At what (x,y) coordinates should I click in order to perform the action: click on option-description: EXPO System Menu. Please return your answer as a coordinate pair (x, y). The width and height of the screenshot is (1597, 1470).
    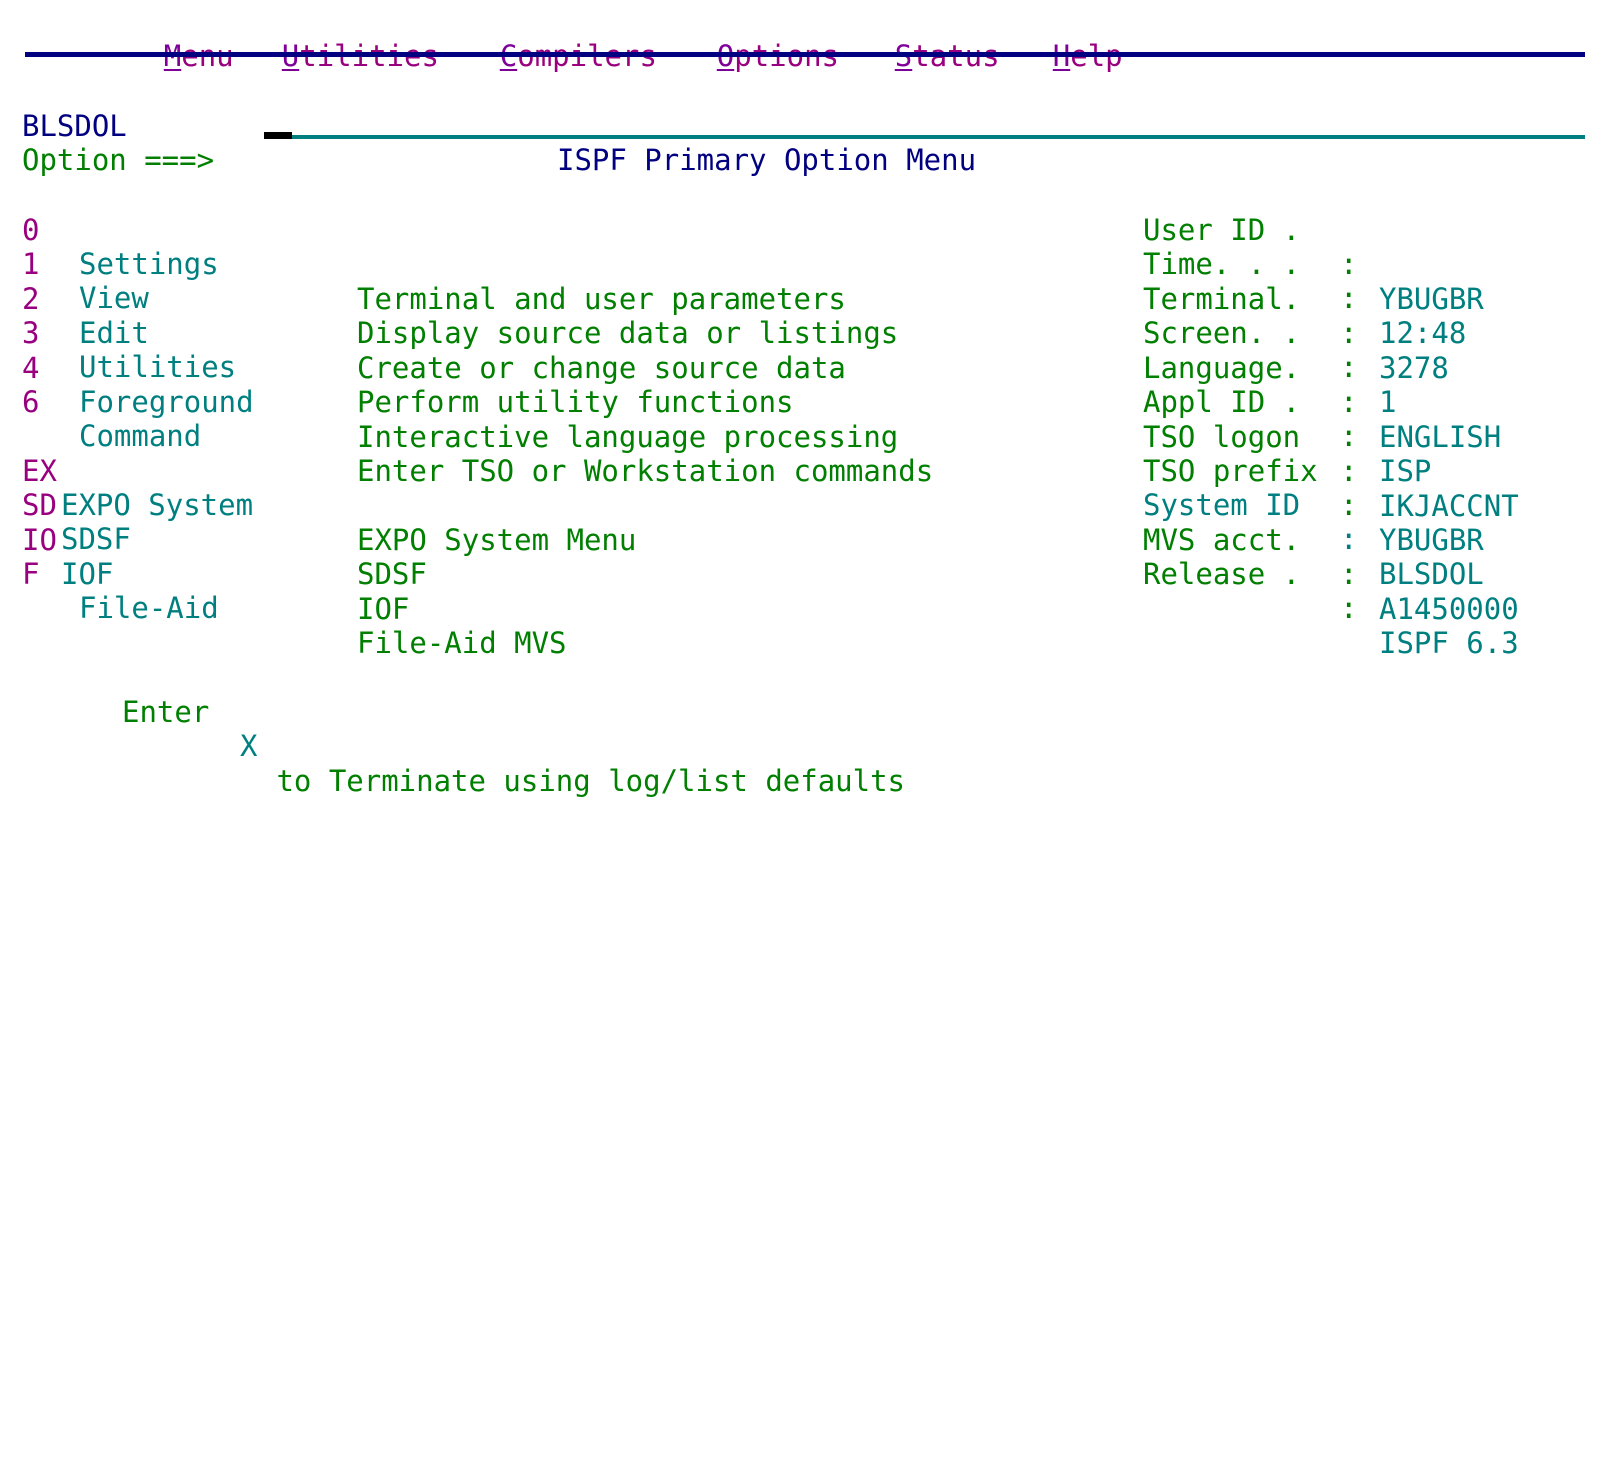
    Looking at the image, I should click on (497, 539).